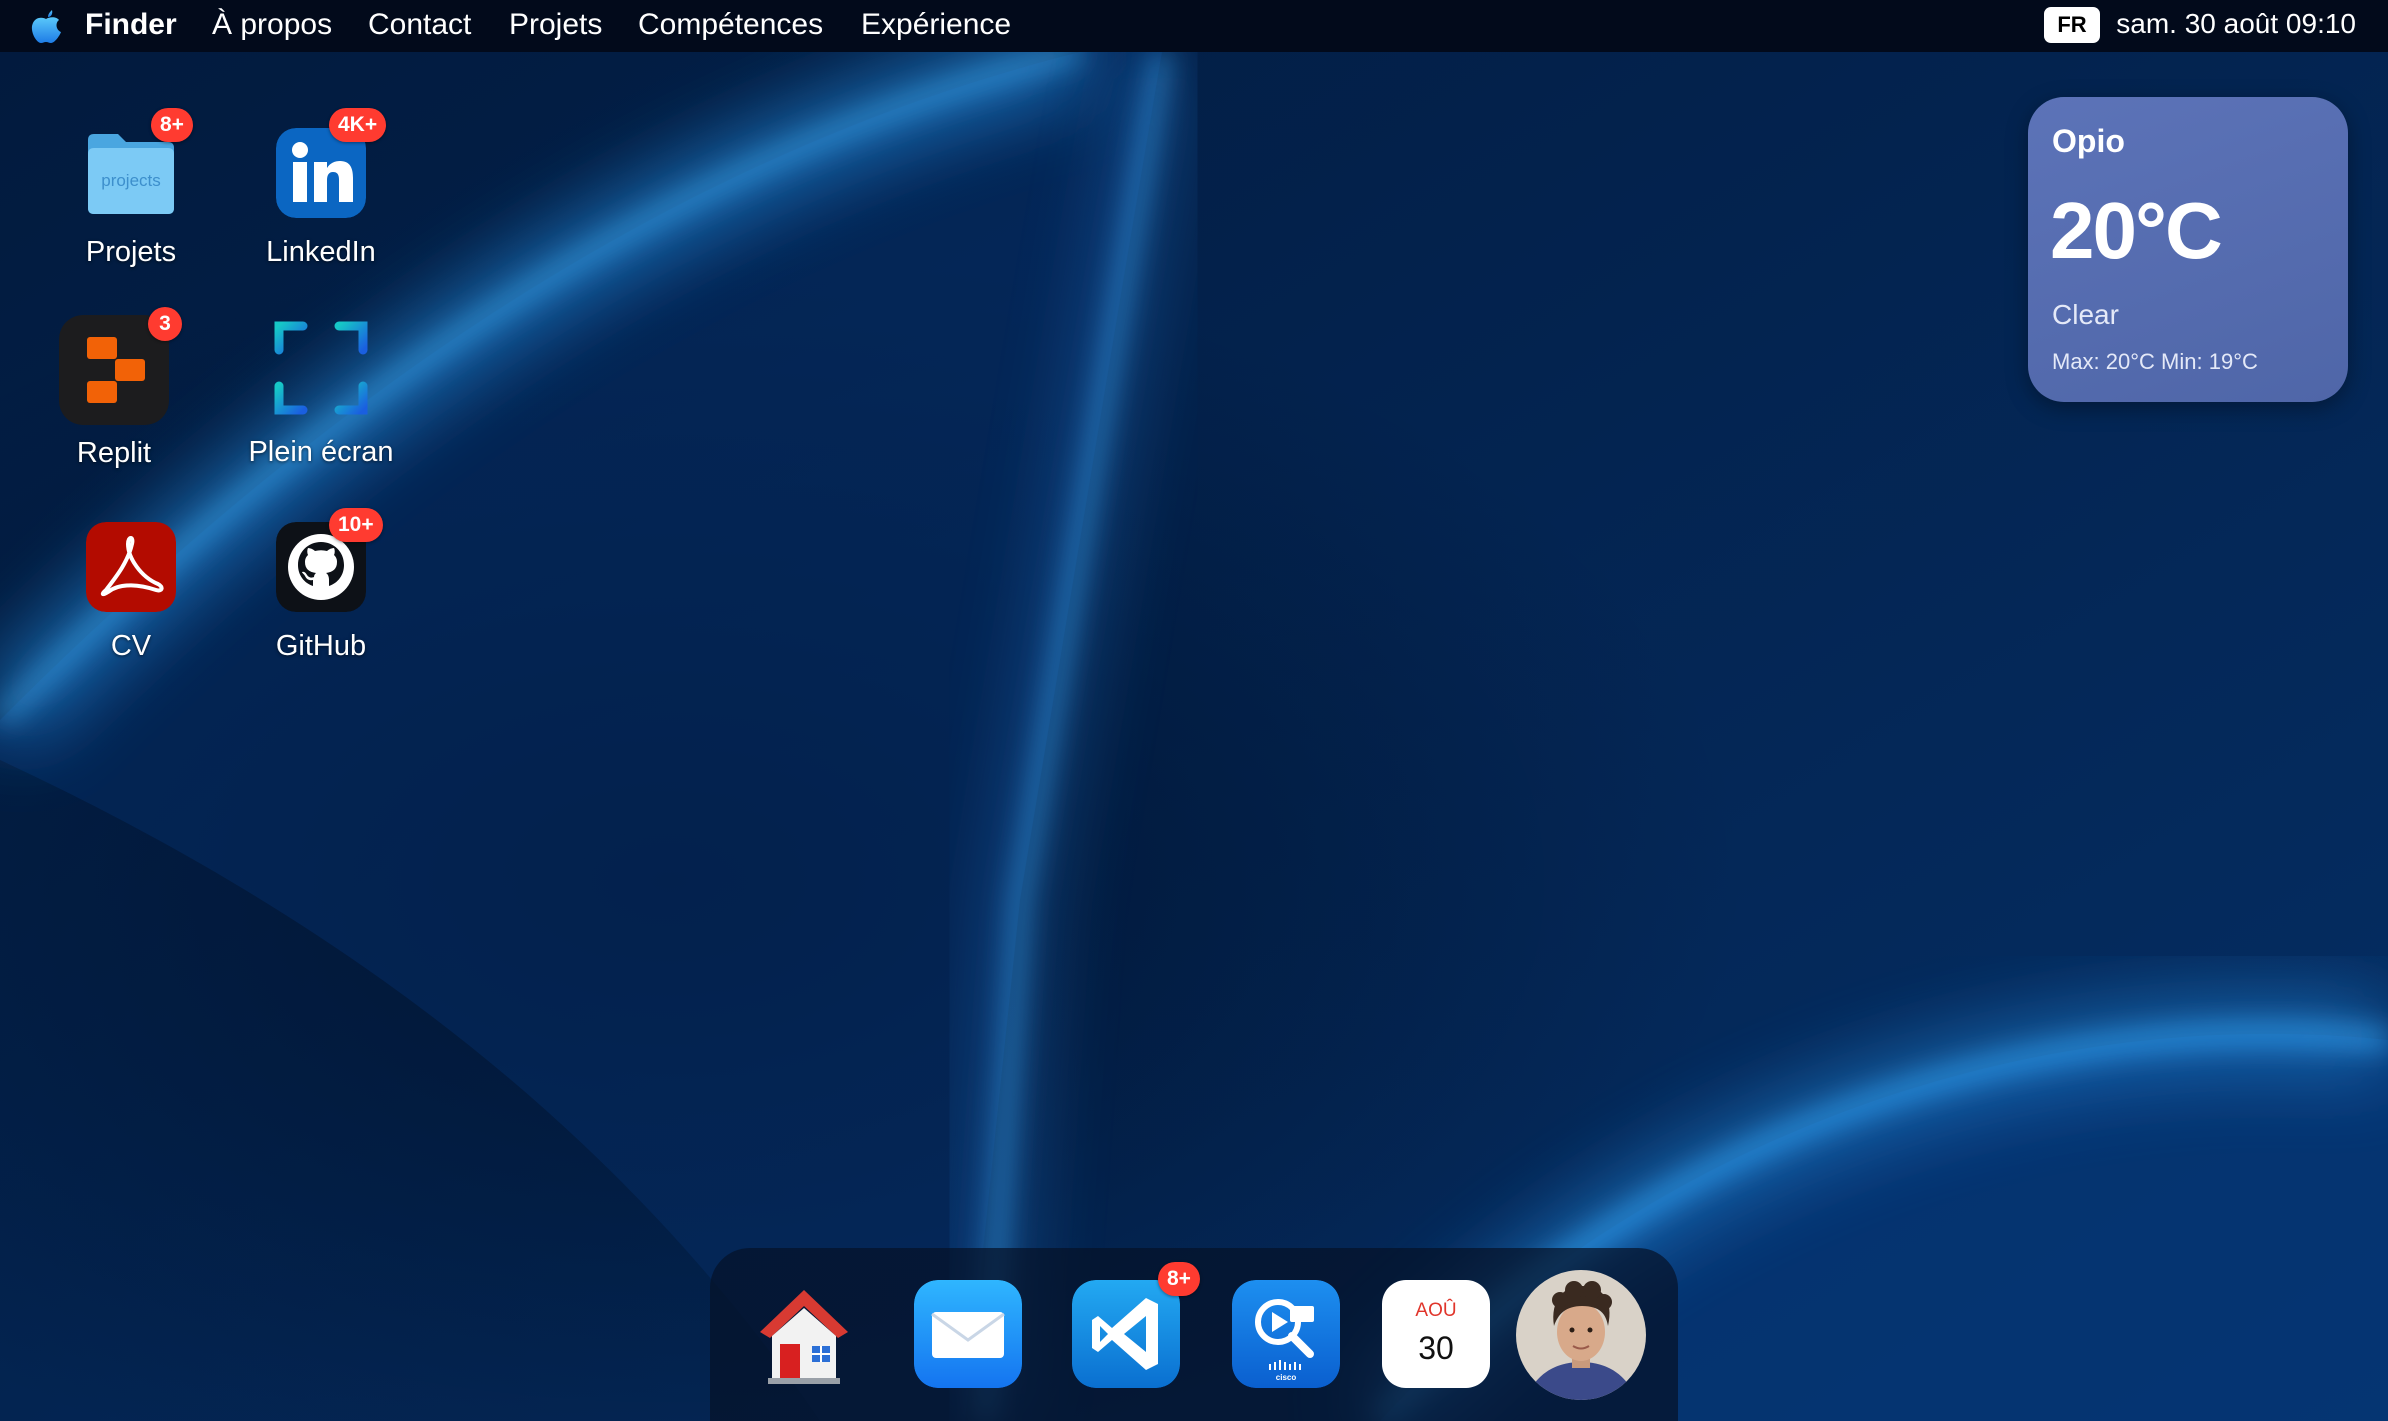 This screenshot has height=1421, width=2388. I want to click on dock-item-home, so click(804, 1334).